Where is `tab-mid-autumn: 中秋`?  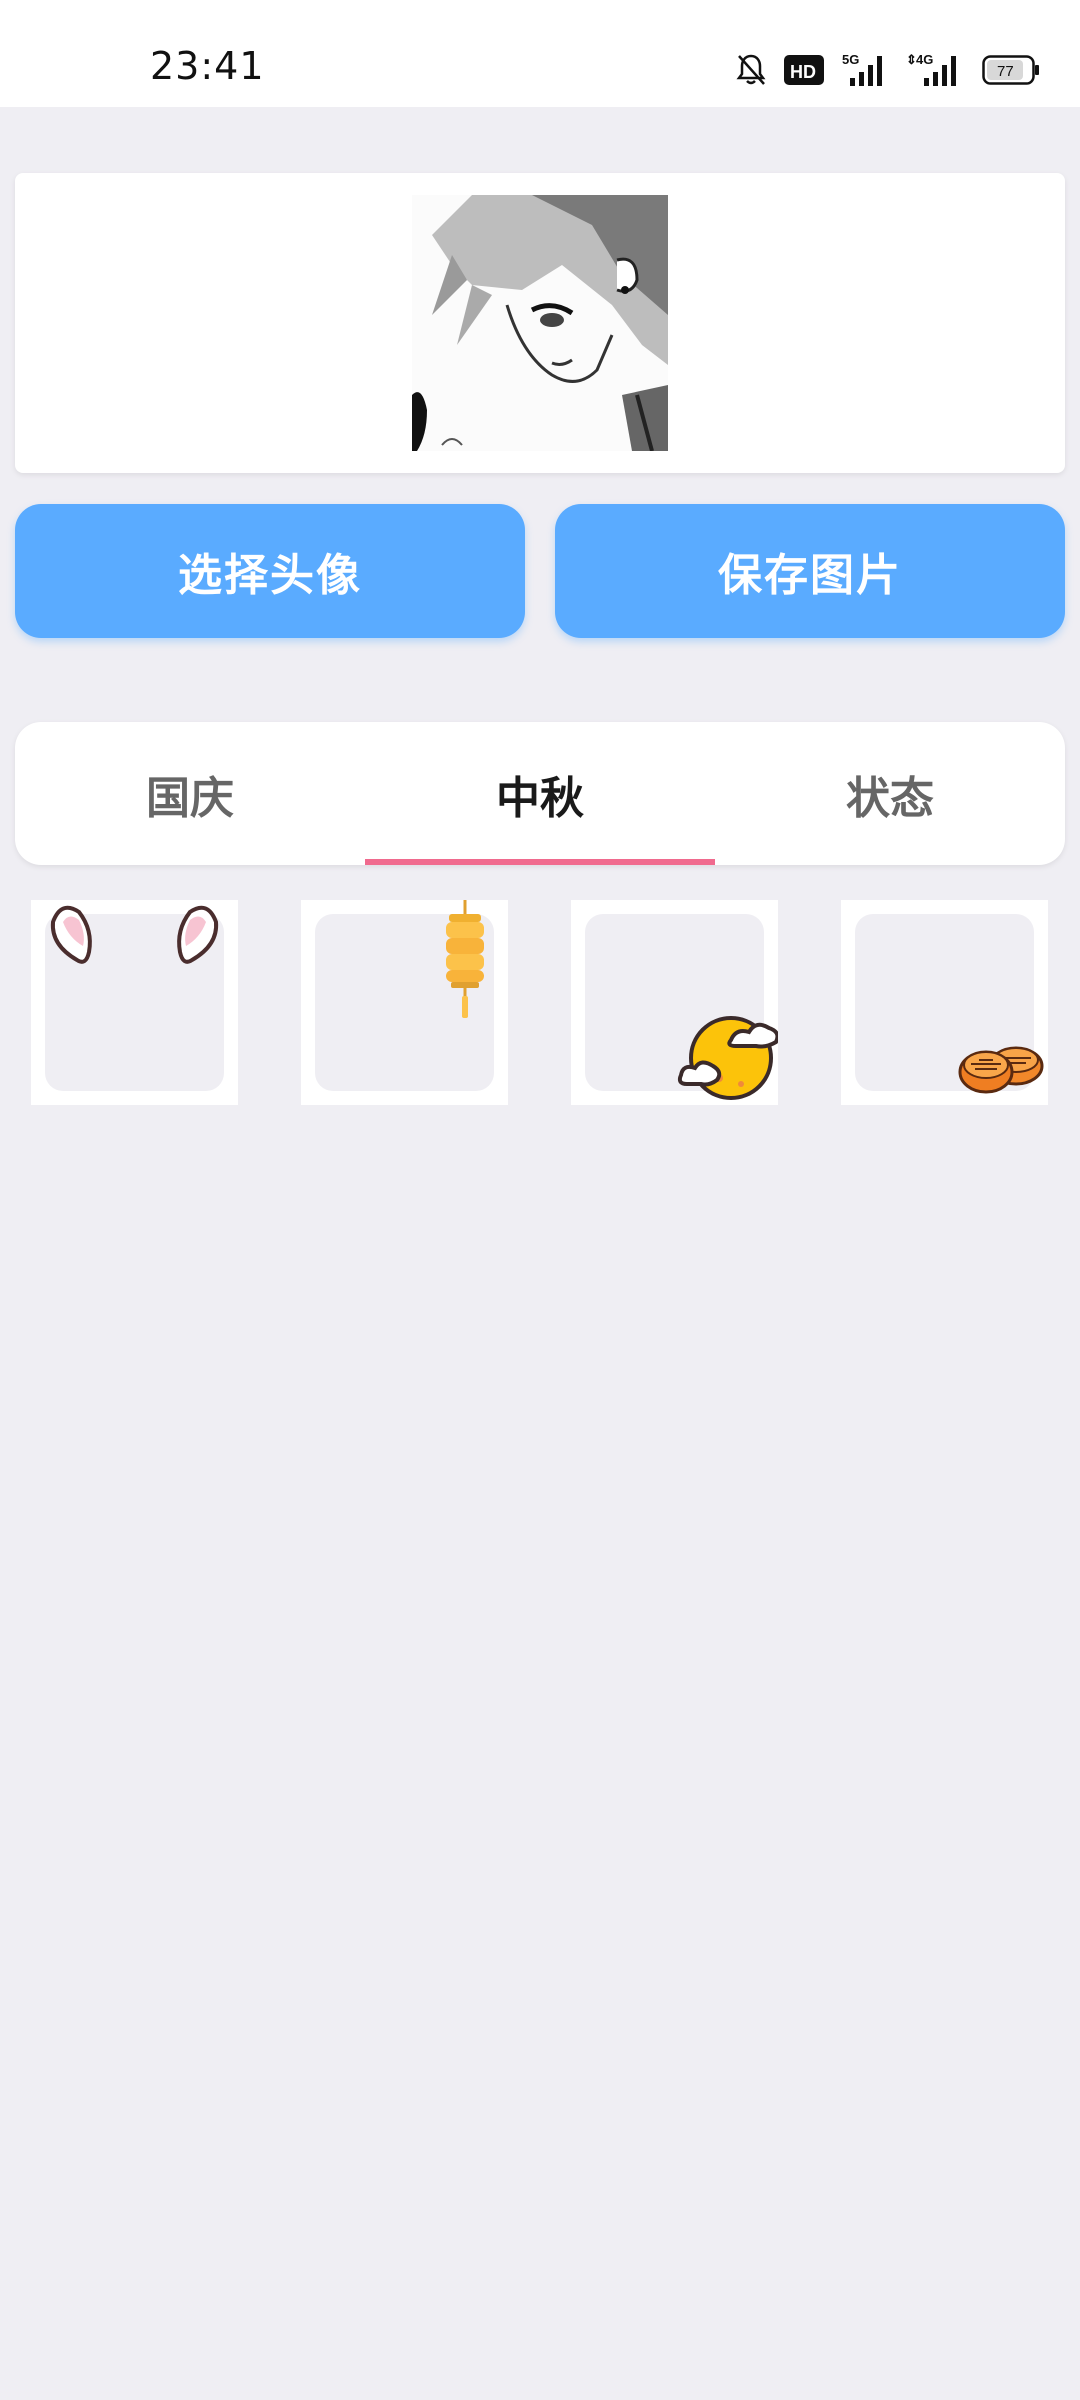 tab-mid-autumn: 中秋 is located at coordinates (540, 793).